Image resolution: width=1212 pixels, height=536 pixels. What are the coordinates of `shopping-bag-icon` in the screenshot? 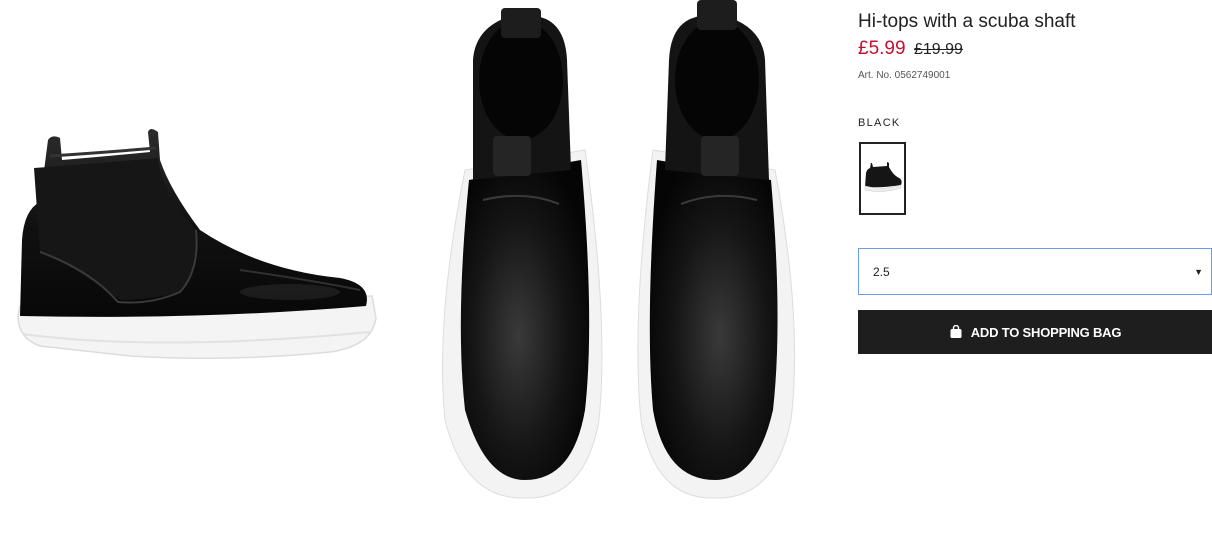 It's located at (956, 331).